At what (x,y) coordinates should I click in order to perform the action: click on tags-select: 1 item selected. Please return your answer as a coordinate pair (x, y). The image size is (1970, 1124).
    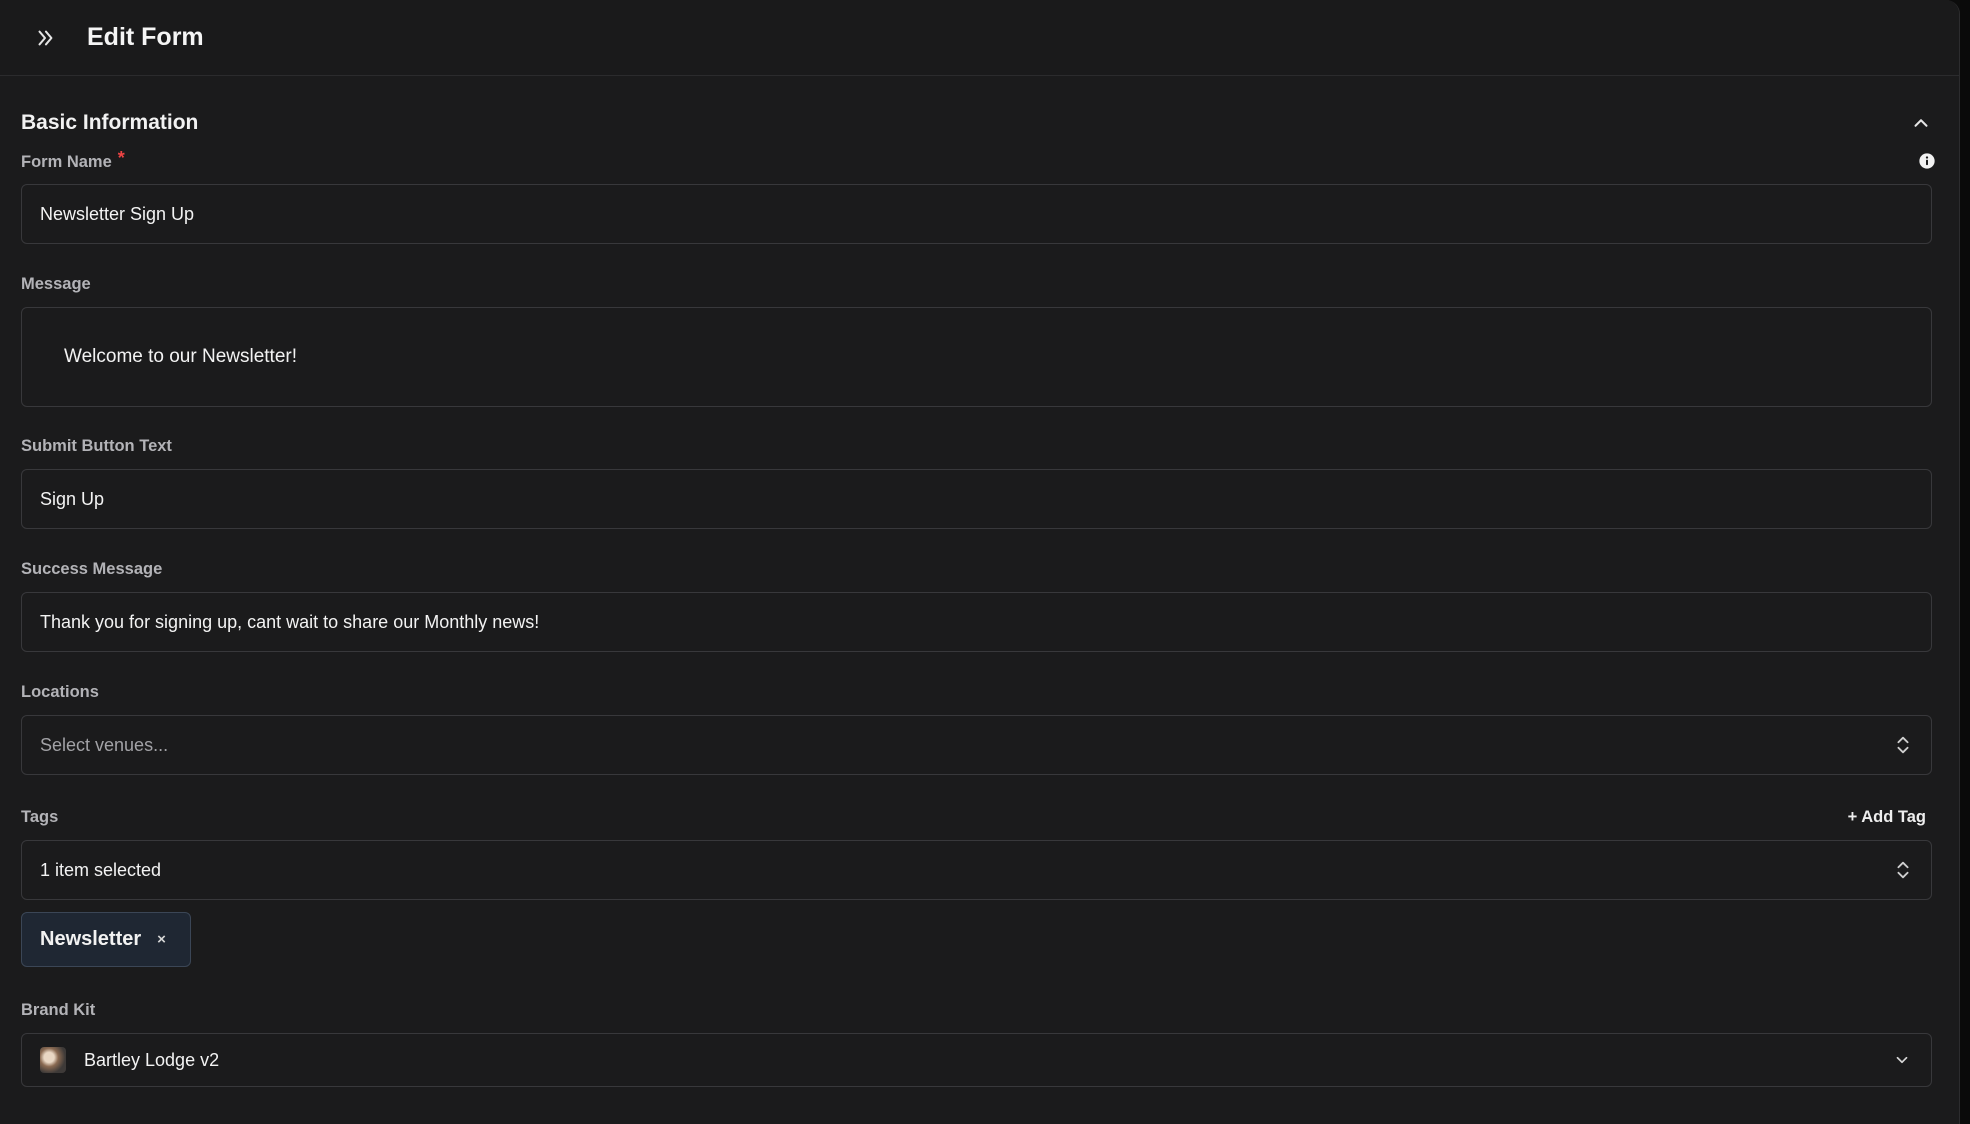
    Looking at the image, I should click on (976, 870).